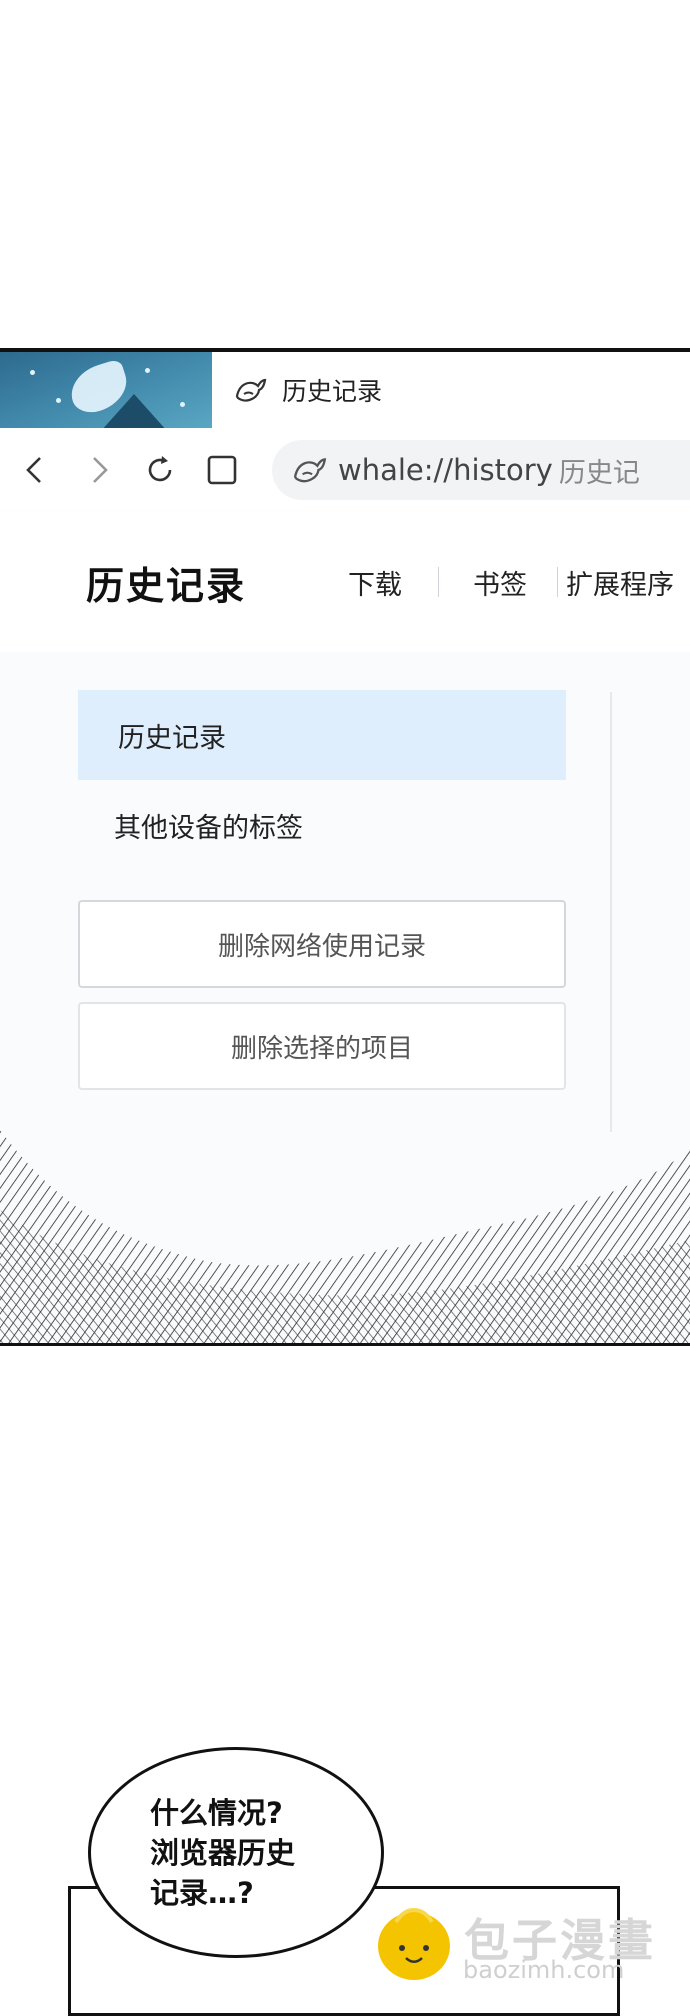 The width and height of the screenshot is (690, 2016). Describe the element at coordinates (223, 1853) in the screenshot. I see `speech-bubble-text: 什么情况? 浏览器历史 记录…?` at that location.